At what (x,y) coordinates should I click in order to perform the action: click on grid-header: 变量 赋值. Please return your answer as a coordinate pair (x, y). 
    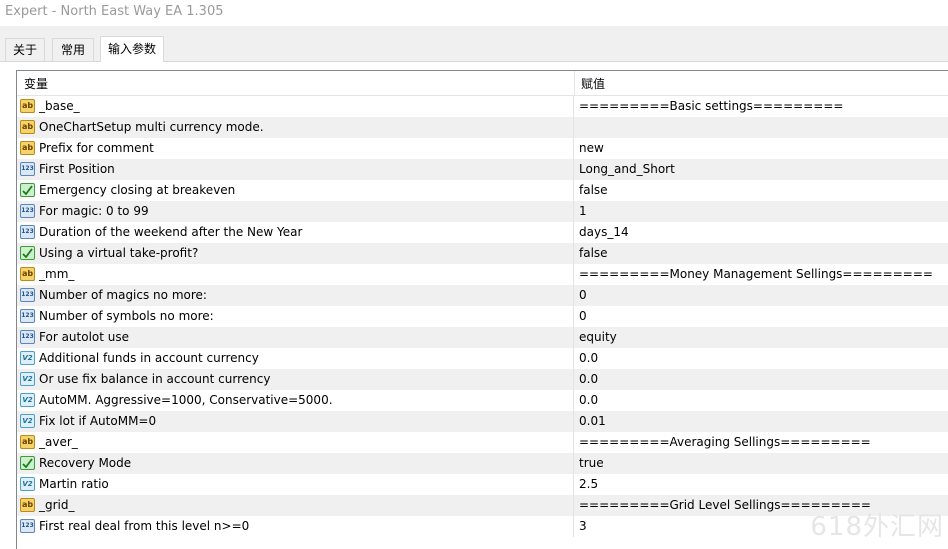
    Looking at the image, I should click on (482, 83).